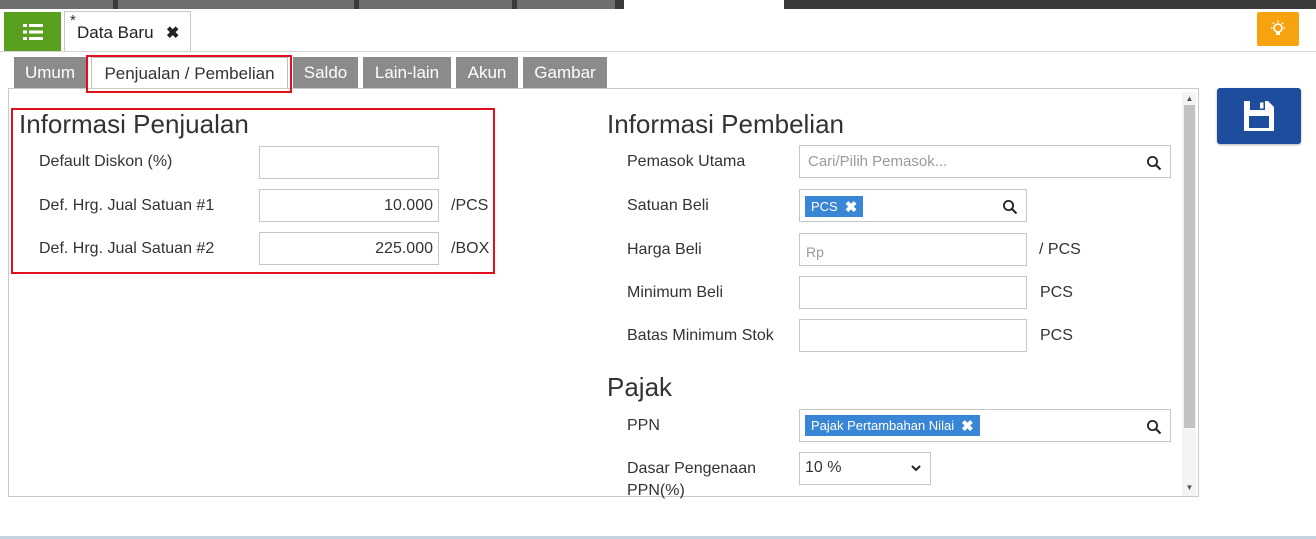  I want to click on purchase-price-placeholder: Rp, so click(815, 252).